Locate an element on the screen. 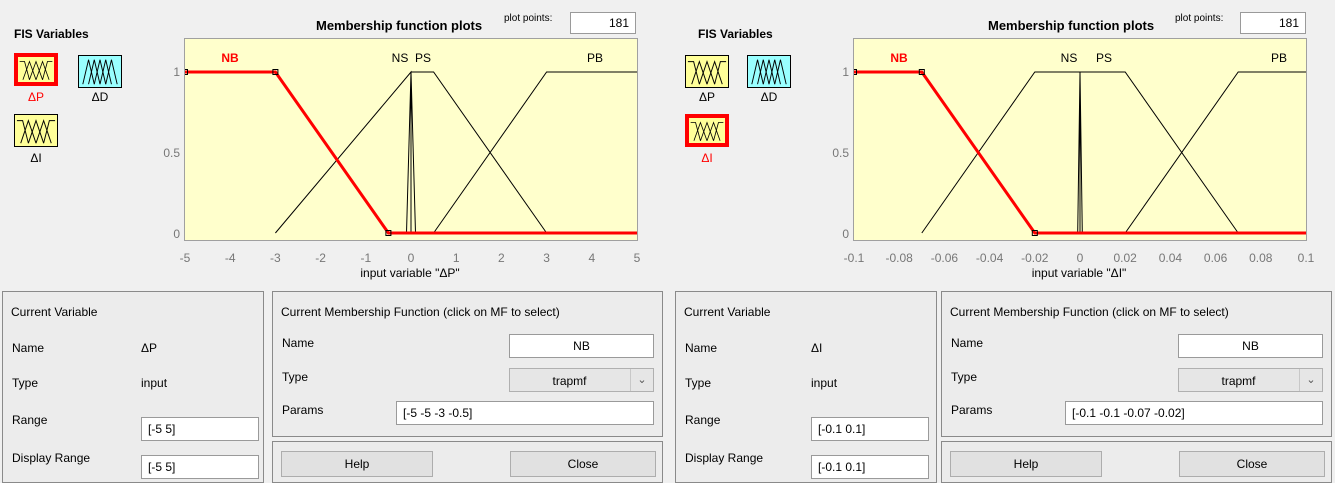 Image resolution: width=1335 pixels, height=483 pixels. y-tick-label: 0.5 is located at coordinates (840, 153).